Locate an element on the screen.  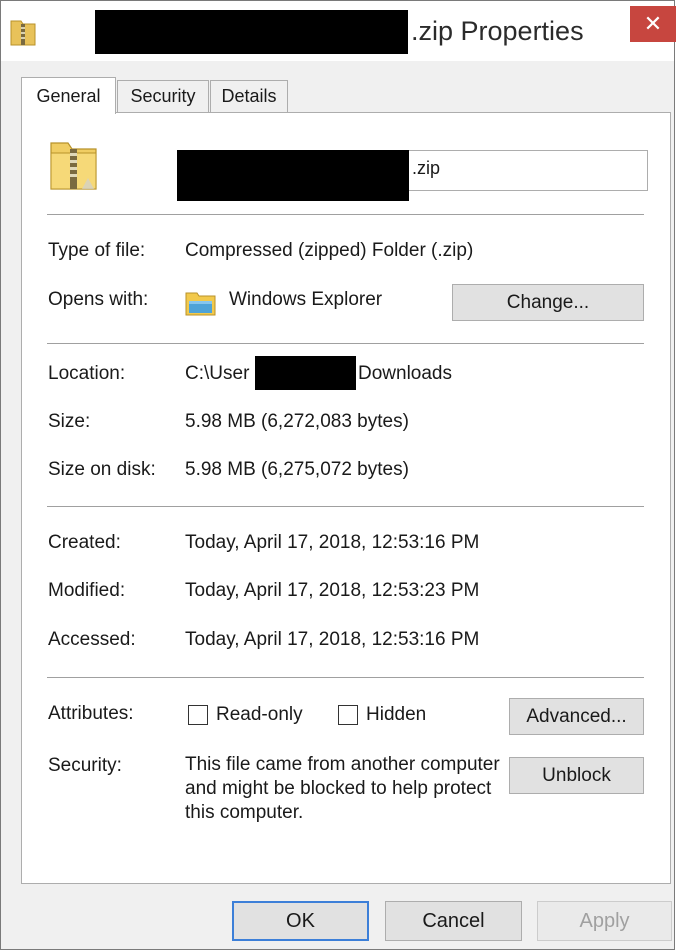
close-icon: ✕ is located at coordinates (653, 23).